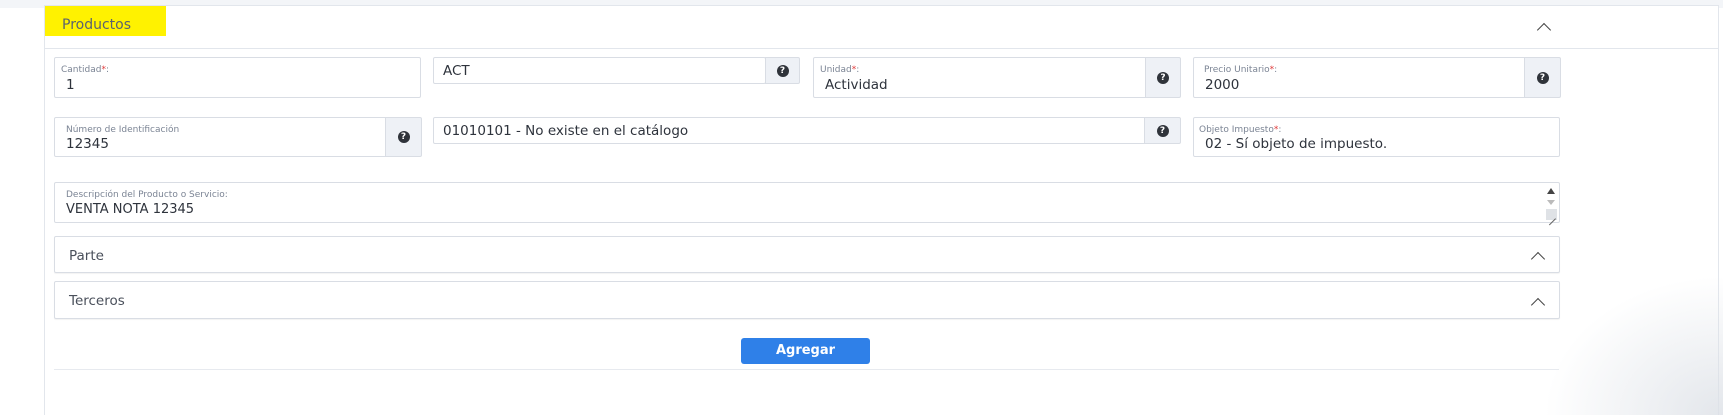 This screenshot has height=415, width=1723. I want to click on cantidad-label: Cantidad*:, so click(85, 70).